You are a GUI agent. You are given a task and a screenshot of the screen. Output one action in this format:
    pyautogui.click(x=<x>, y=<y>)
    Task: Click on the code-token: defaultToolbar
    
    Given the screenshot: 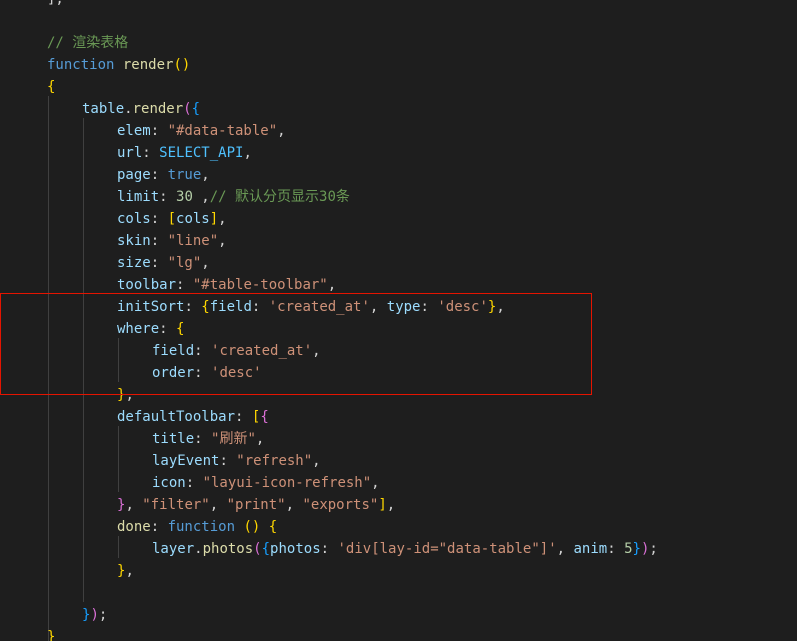 What is the action you would take?
    pyautogui.click(x=176, y=417)
    